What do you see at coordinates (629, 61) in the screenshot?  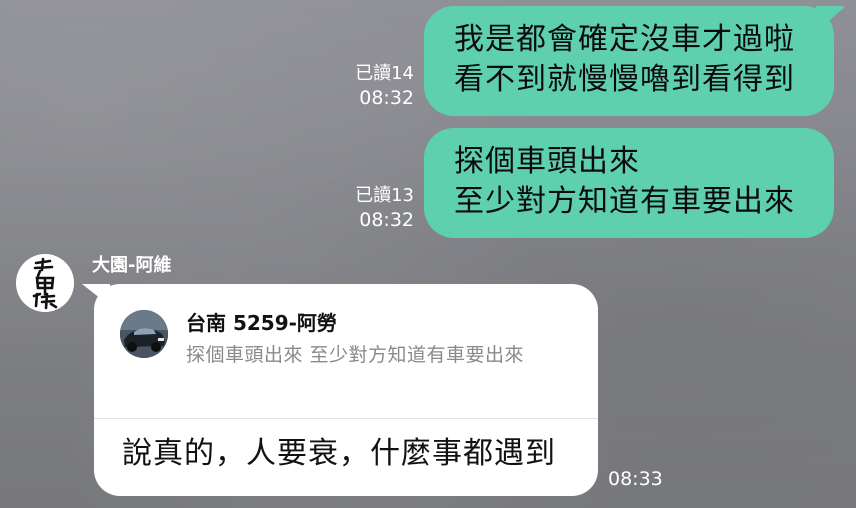 I see `outgoing-message-bubble: 我是都會確定沒車才過啦 看不到就慢慢嚕到看得到` at bounding box center [629, 61].